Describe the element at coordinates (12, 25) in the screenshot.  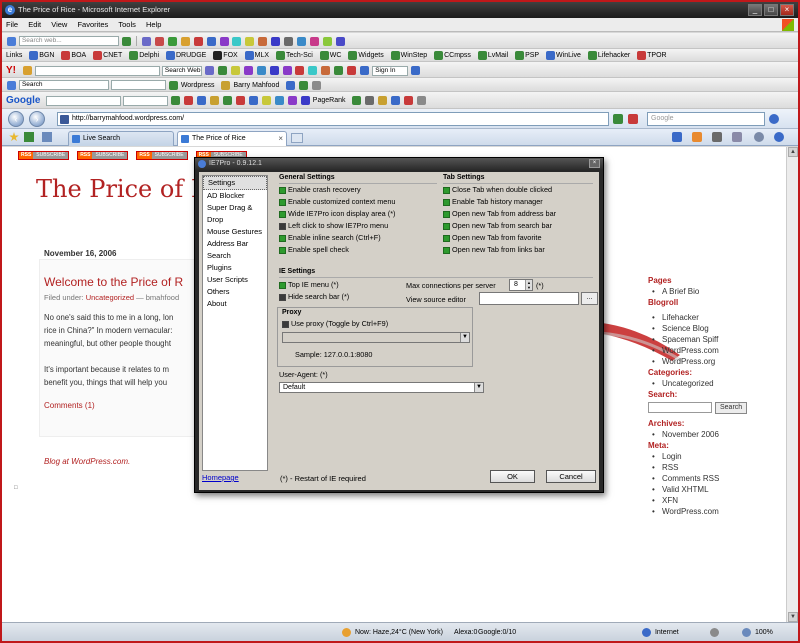
I see `menu-file: File` at that location.